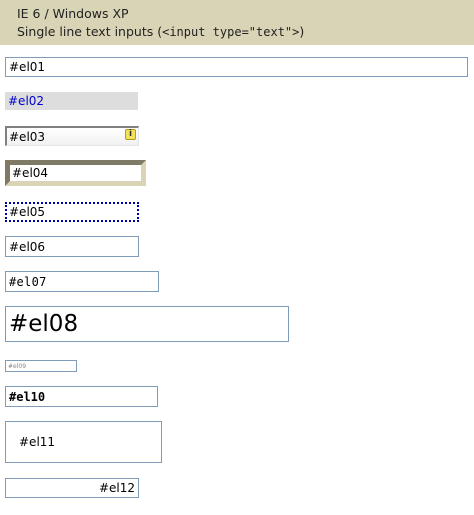  What do you see at coordinates (72, 488) in the screenshot?
I see `text-input-el12` at bounding box center [72, 488].